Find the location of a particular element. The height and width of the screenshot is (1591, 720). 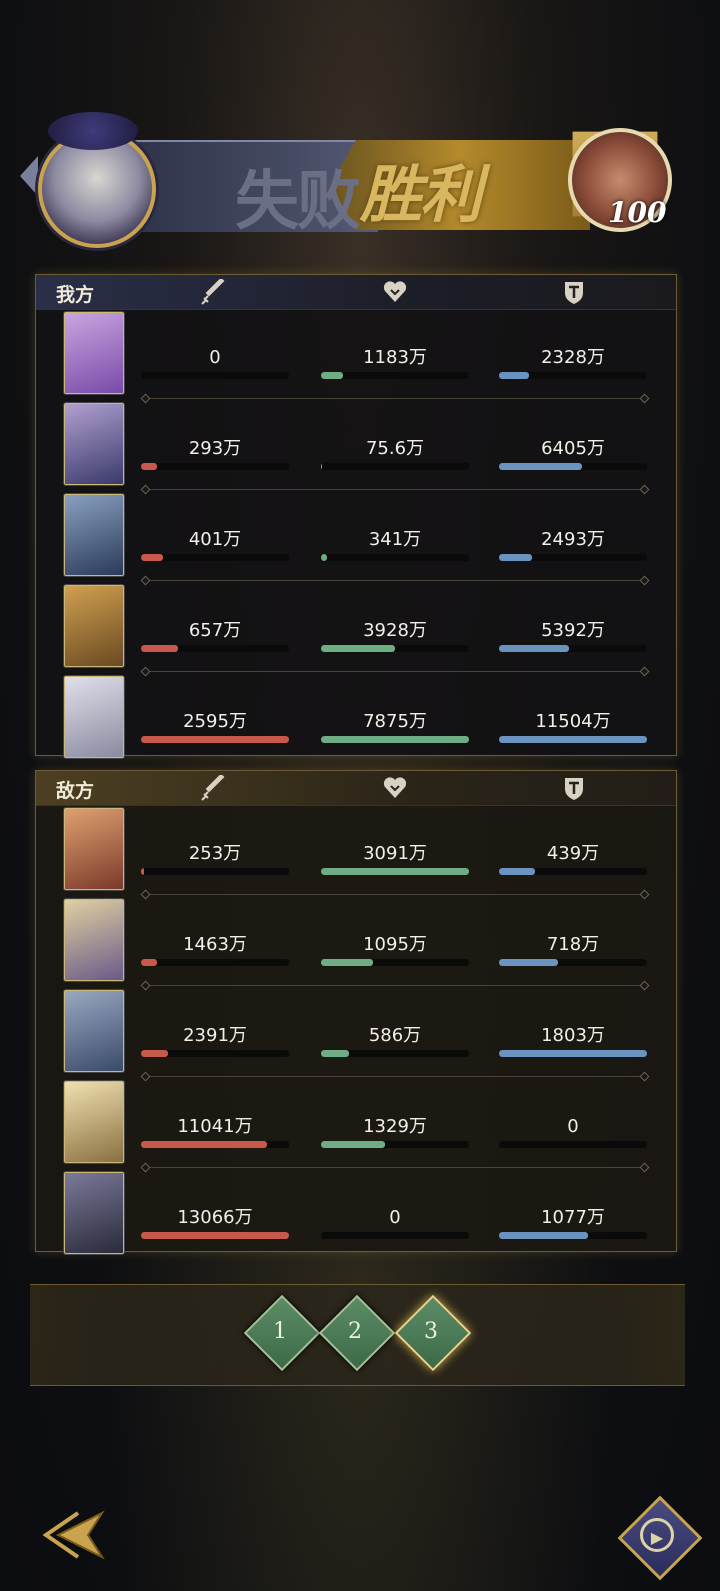

attack-stat: 401万 is located at coordinates (215, 549).